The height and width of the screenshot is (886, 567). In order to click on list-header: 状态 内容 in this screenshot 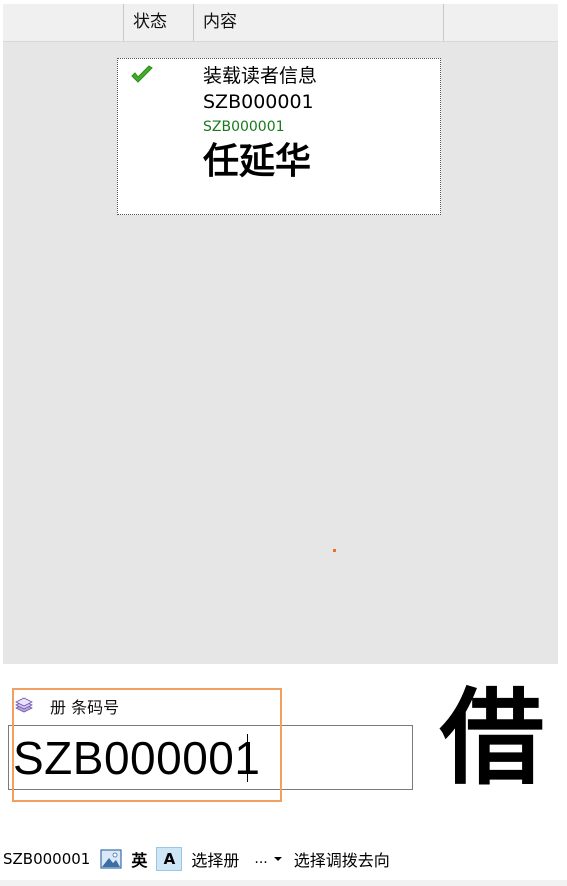, I will do `click(280, 23)`.